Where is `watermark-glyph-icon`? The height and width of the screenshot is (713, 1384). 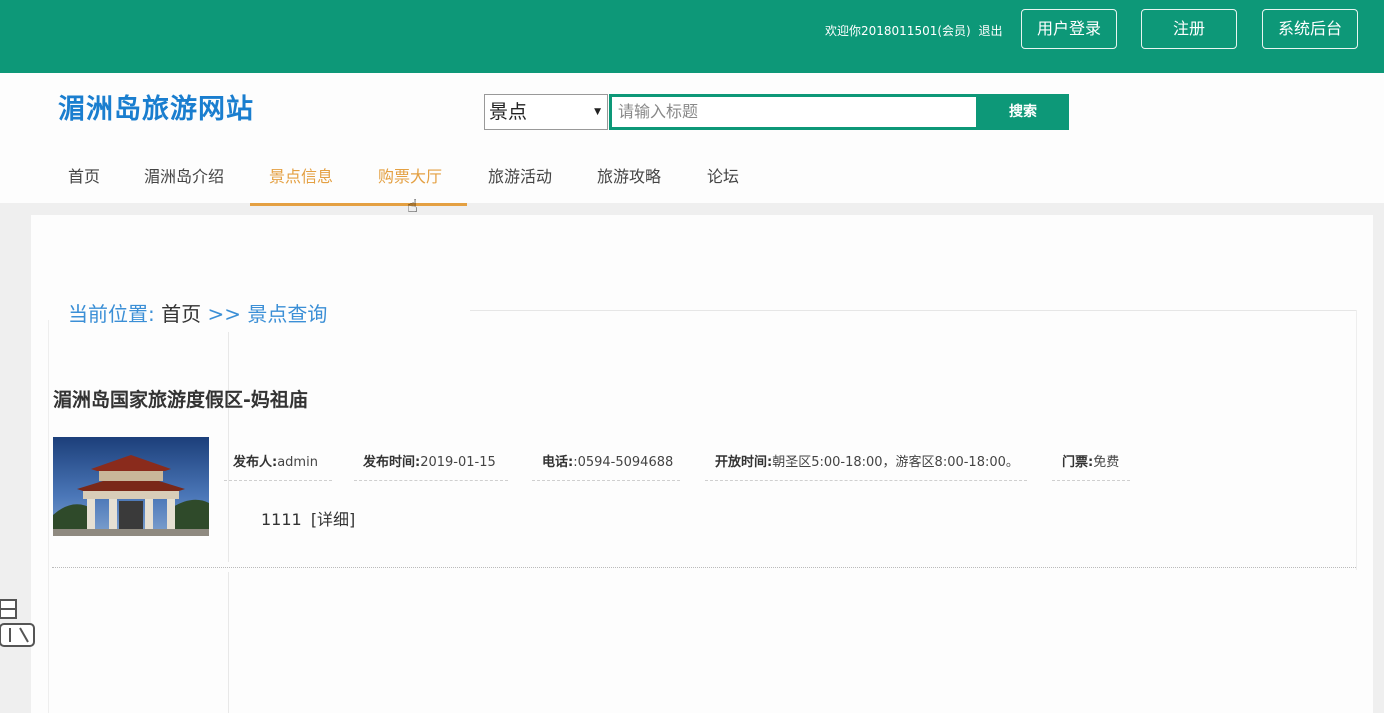 watermark-glyph-icon is located at coordinates (17, 623).